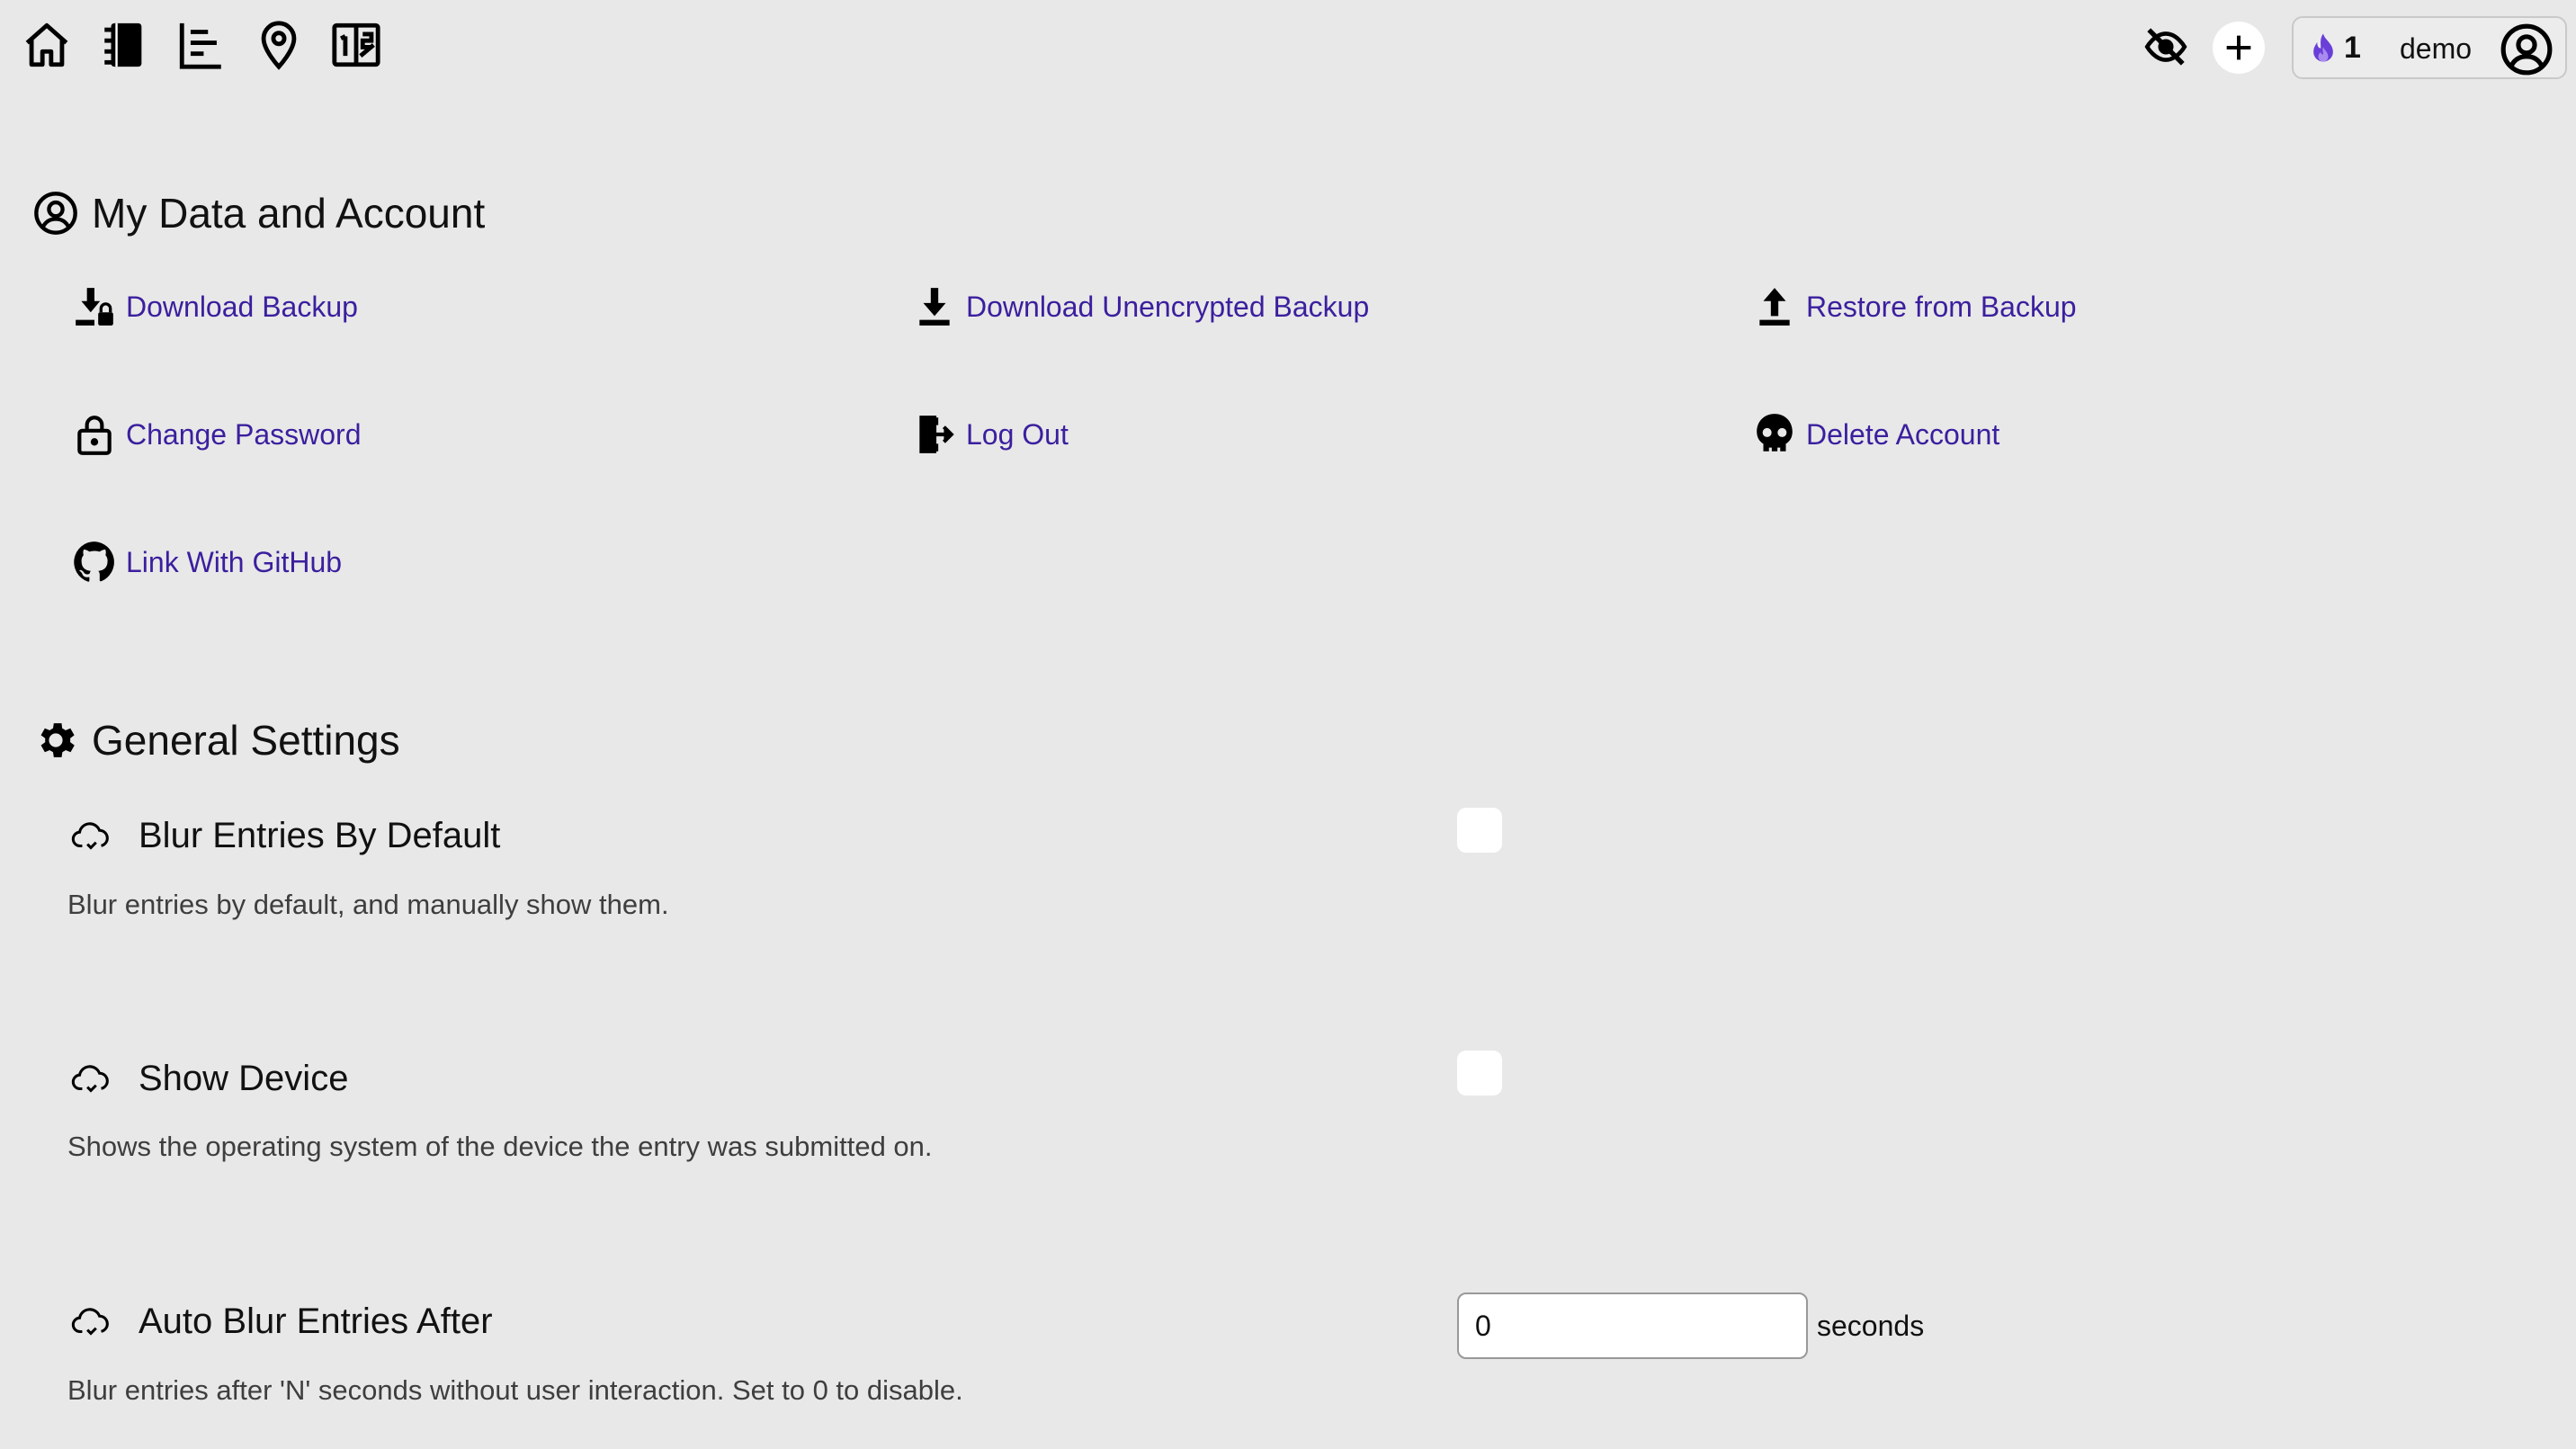 This screenshot has height=1449, width=2576. Describe the element at coordinates (279, 45) in the screenshot. I see `map-pin-icon` at that location.